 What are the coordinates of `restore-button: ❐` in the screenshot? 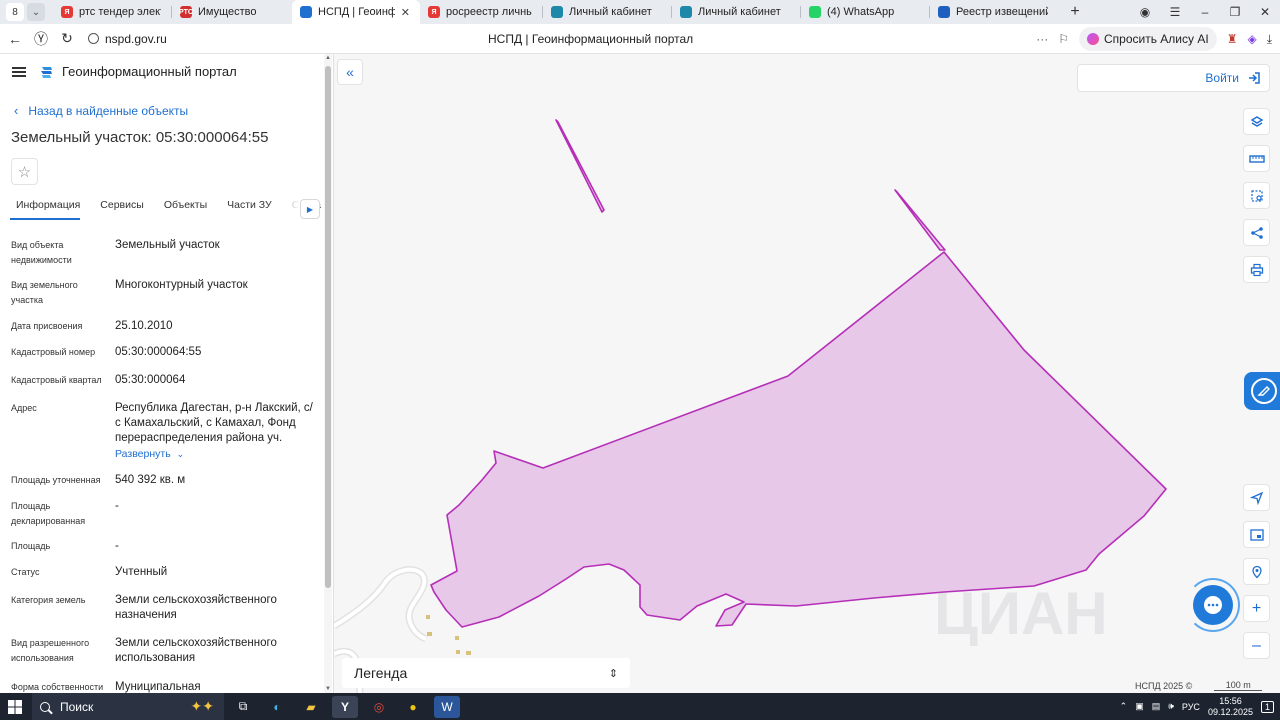 It's located at (1235, 12).